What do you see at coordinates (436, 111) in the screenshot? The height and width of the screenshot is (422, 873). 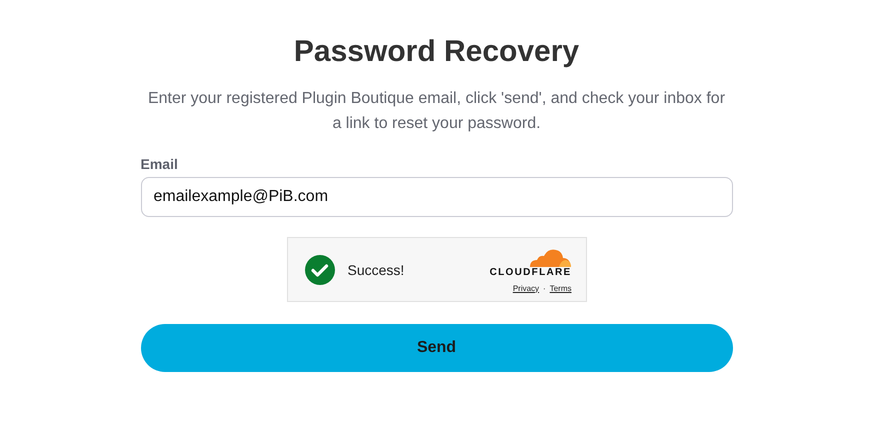 I see `instructions-text: Enter your registered Plugin Boutique email, click 'send', and check your inbox for a link to reset your password.` at bounding box center [436, 111].